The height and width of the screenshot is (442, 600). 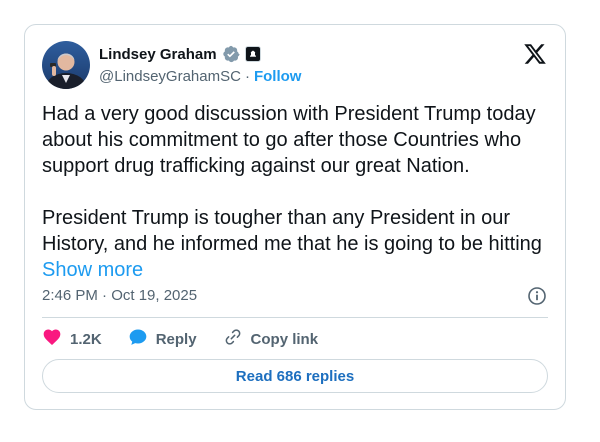 I want to click on like-button: 1.2K, so click(x=72, y=339).